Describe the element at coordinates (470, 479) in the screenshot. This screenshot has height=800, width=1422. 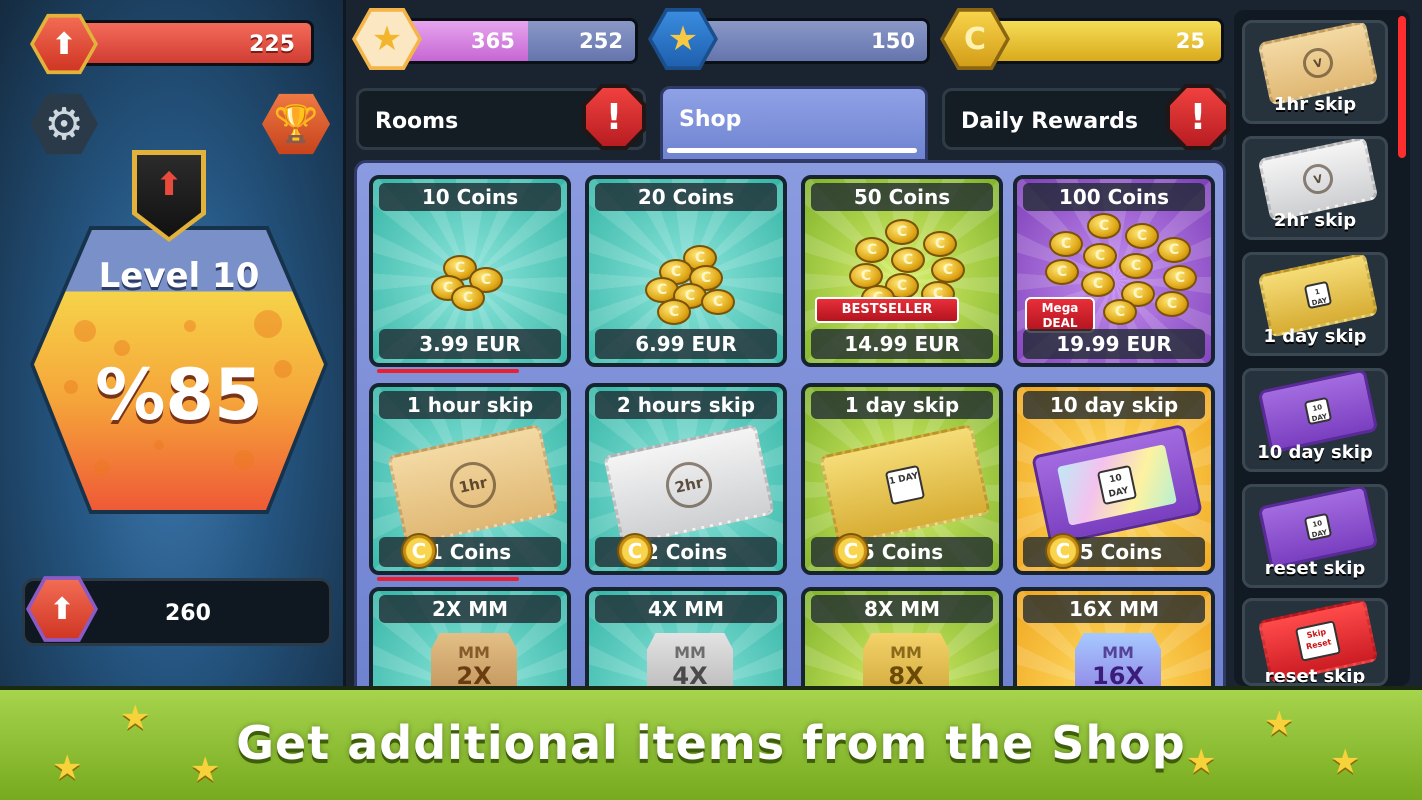
I see `shop-item-1-hour-skip: 1hr 1 hour skip 1 Coins C` at that location.